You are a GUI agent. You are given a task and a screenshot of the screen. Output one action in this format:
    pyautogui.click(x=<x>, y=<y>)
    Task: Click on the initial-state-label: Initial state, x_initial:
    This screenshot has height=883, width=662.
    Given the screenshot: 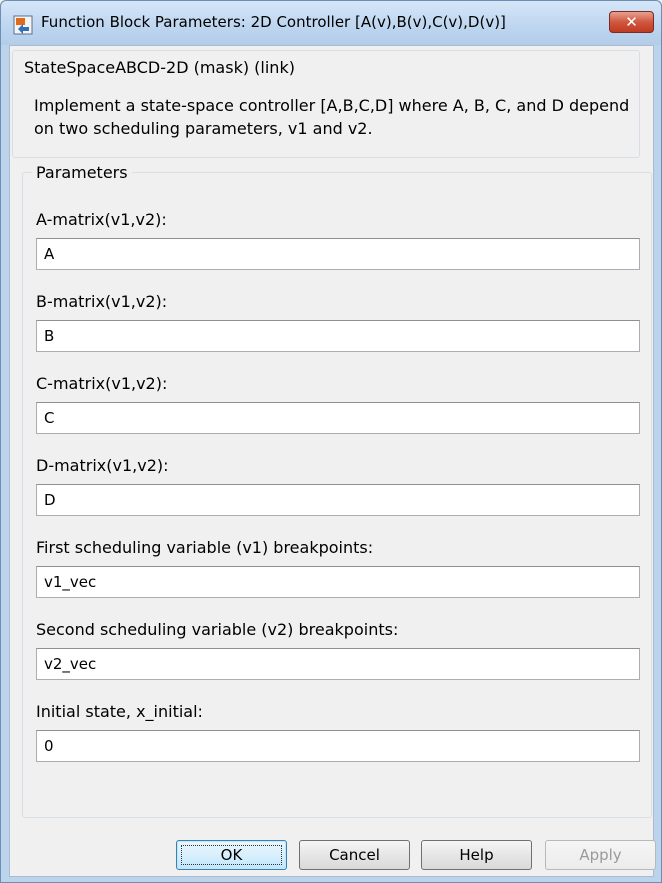 What is the action you would take?
    pyautogui.click(x=119, y=711)
    